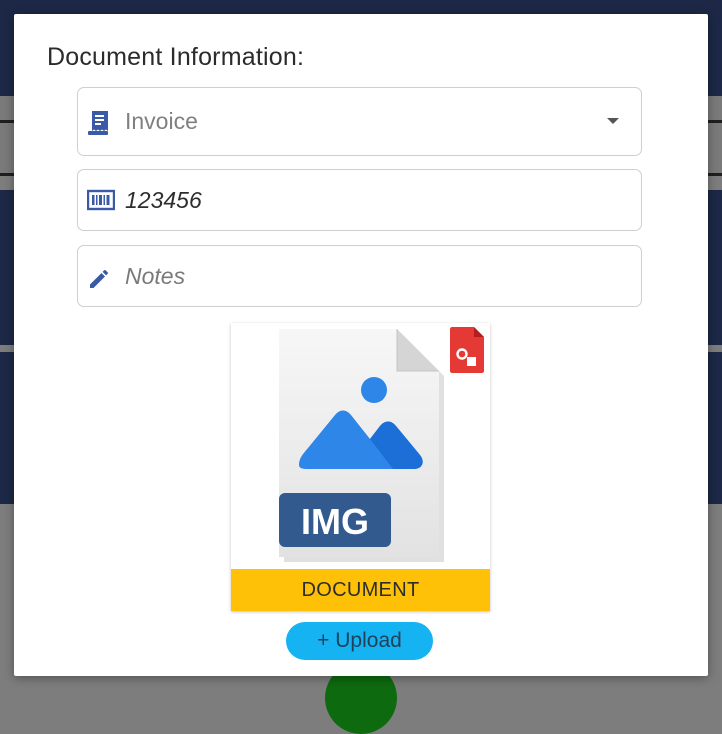 This screenshot has width=722, height=734. What do you see at coordinates (361, 447) in the screenshot?
I see `image-file-icon: IMG` at bounding box center [361, 447].